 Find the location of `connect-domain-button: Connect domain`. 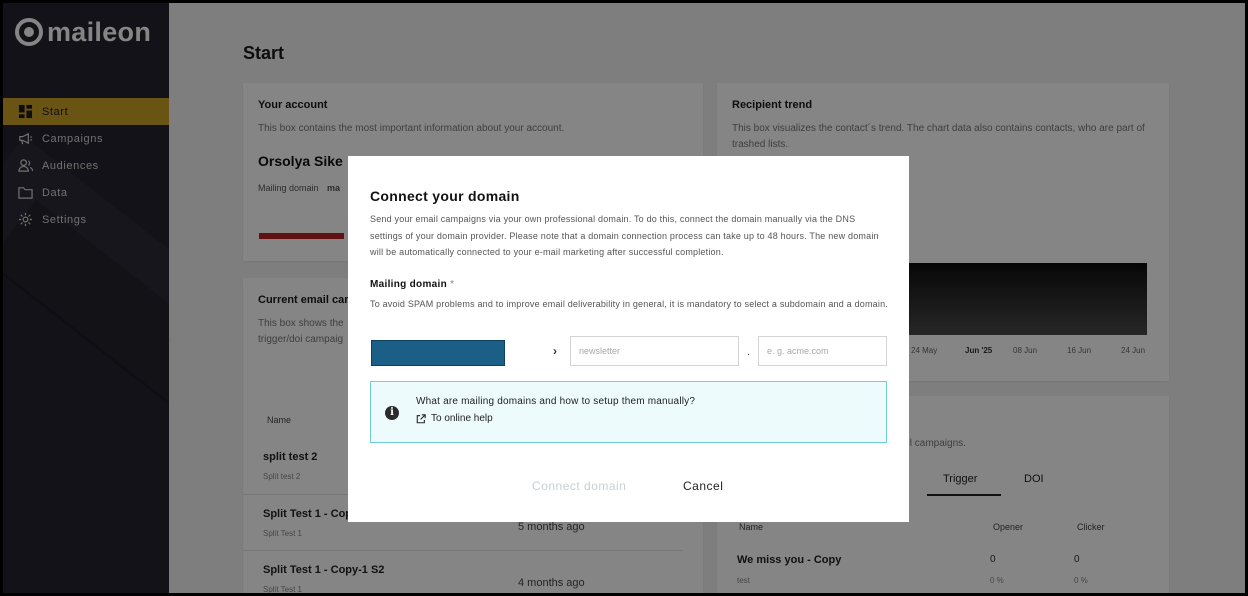

connect-domain-button: Connect domain is located at coordinates (579, 486).